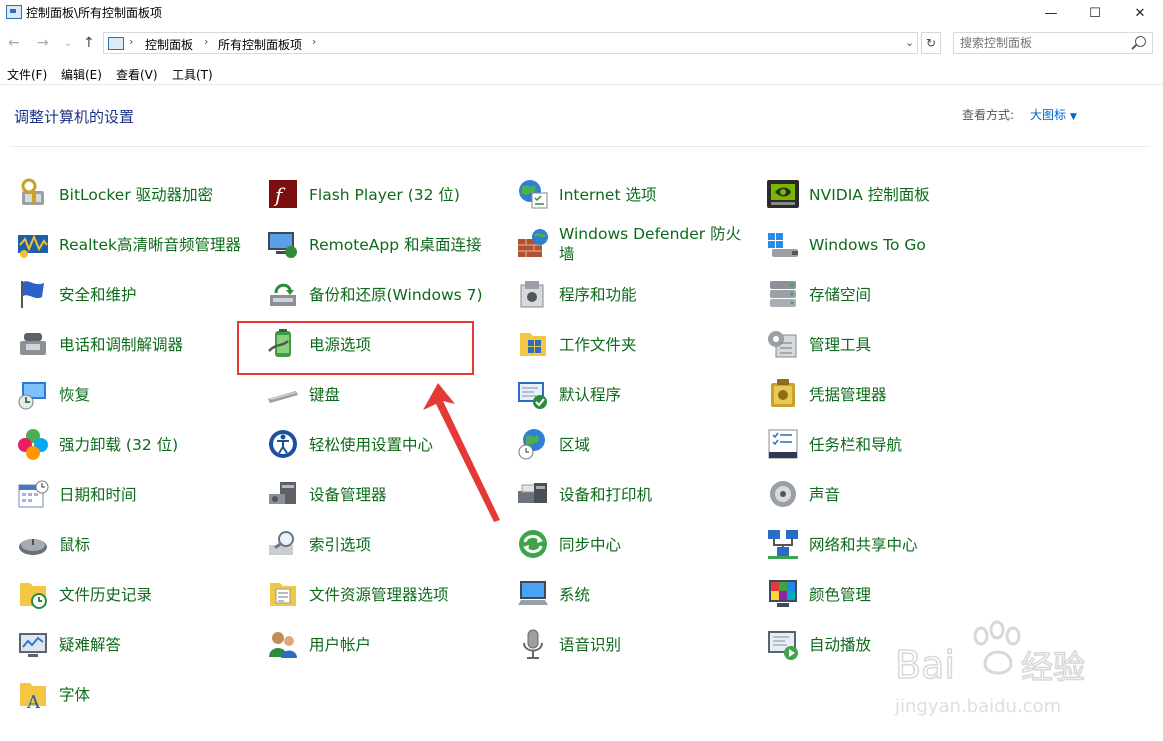 The width and height of the screenshot is (1163, 741). What do you see at coordinates (136, 395) in the screenshot?
I see `item-recovery: 恢复` at bounding box center [136, 395].